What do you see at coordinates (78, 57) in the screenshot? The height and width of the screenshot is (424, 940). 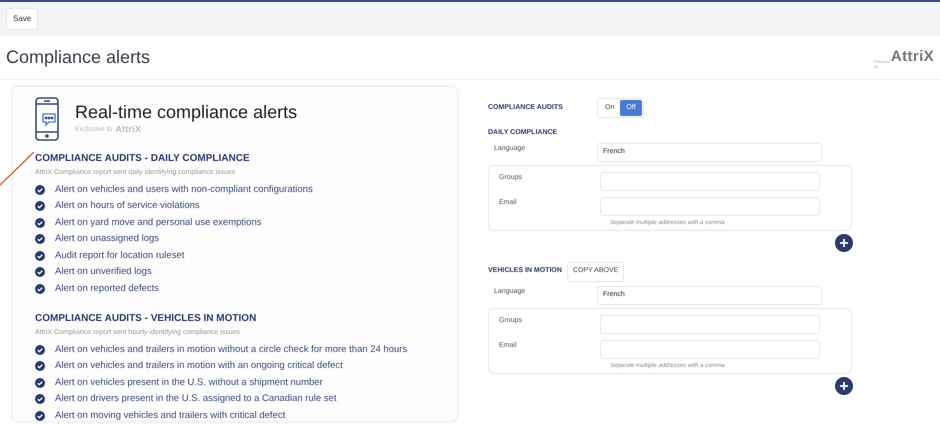 I see `page-title: Compliance alerts` at bounding box center [78, 57].